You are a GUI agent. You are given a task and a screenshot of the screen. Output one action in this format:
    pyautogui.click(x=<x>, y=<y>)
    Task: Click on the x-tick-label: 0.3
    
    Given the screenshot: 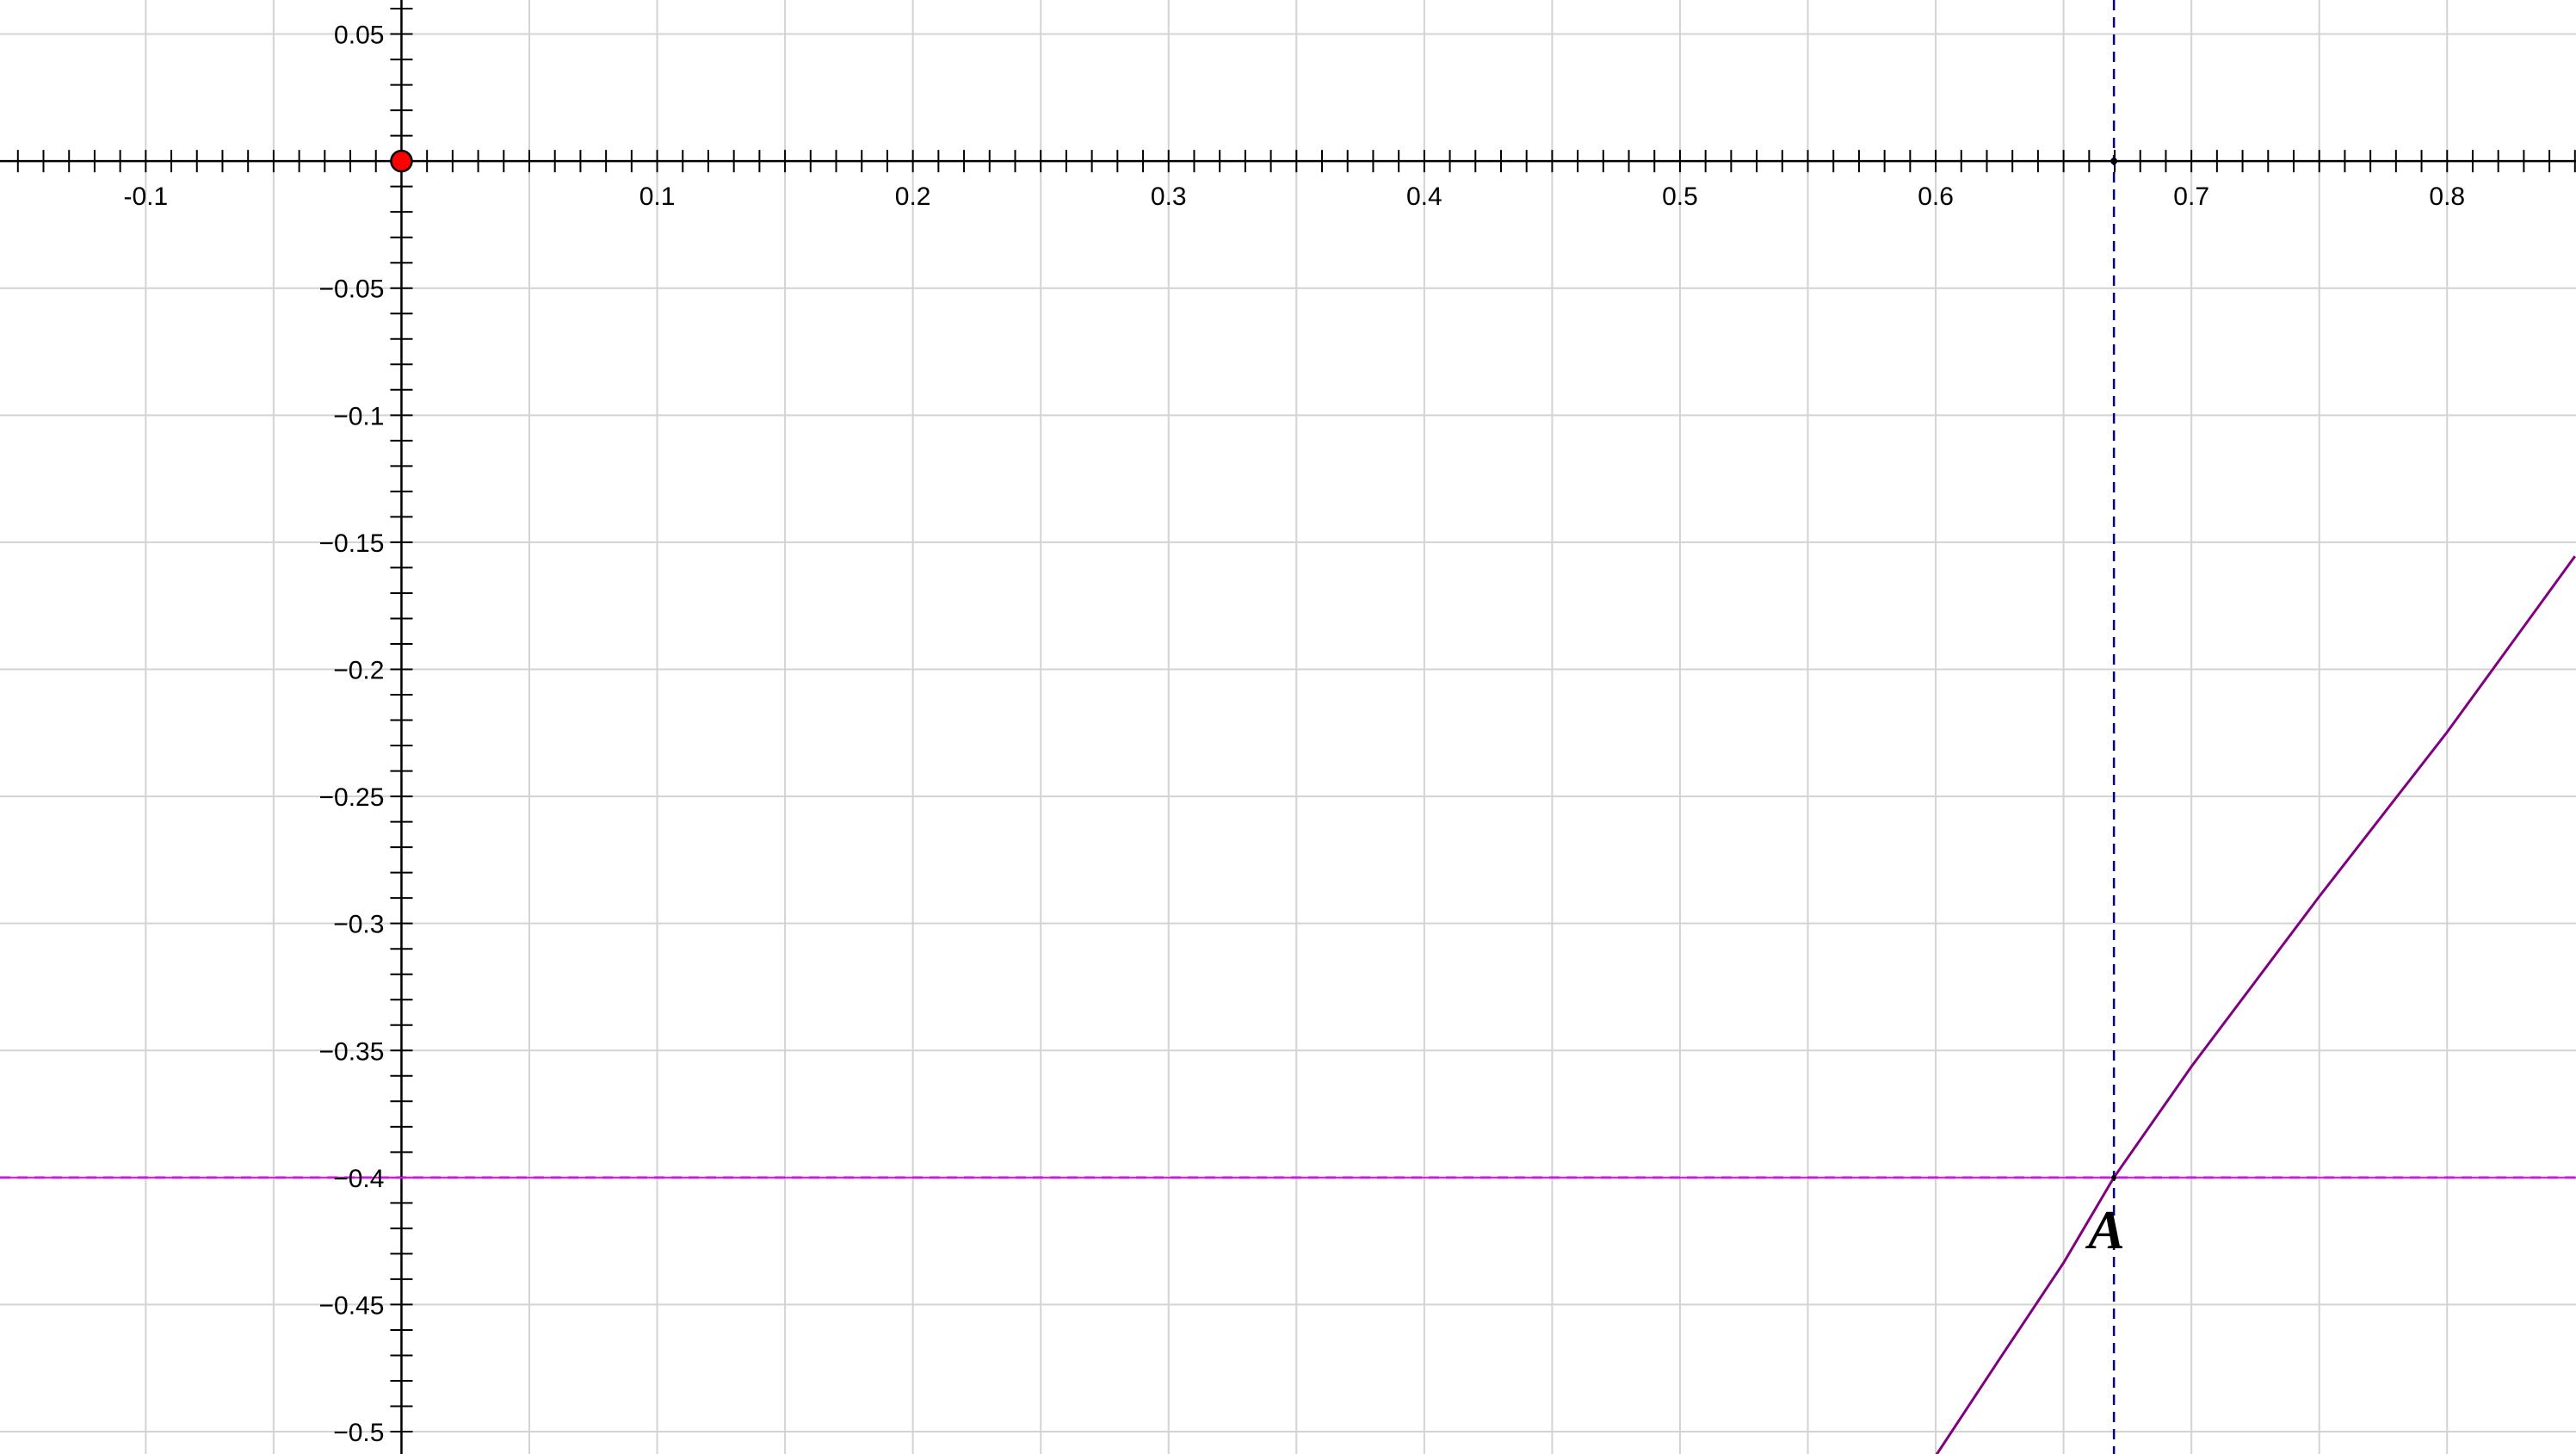 What is the action you would take?
    pyautogui.click(x=1169, y=197)
    